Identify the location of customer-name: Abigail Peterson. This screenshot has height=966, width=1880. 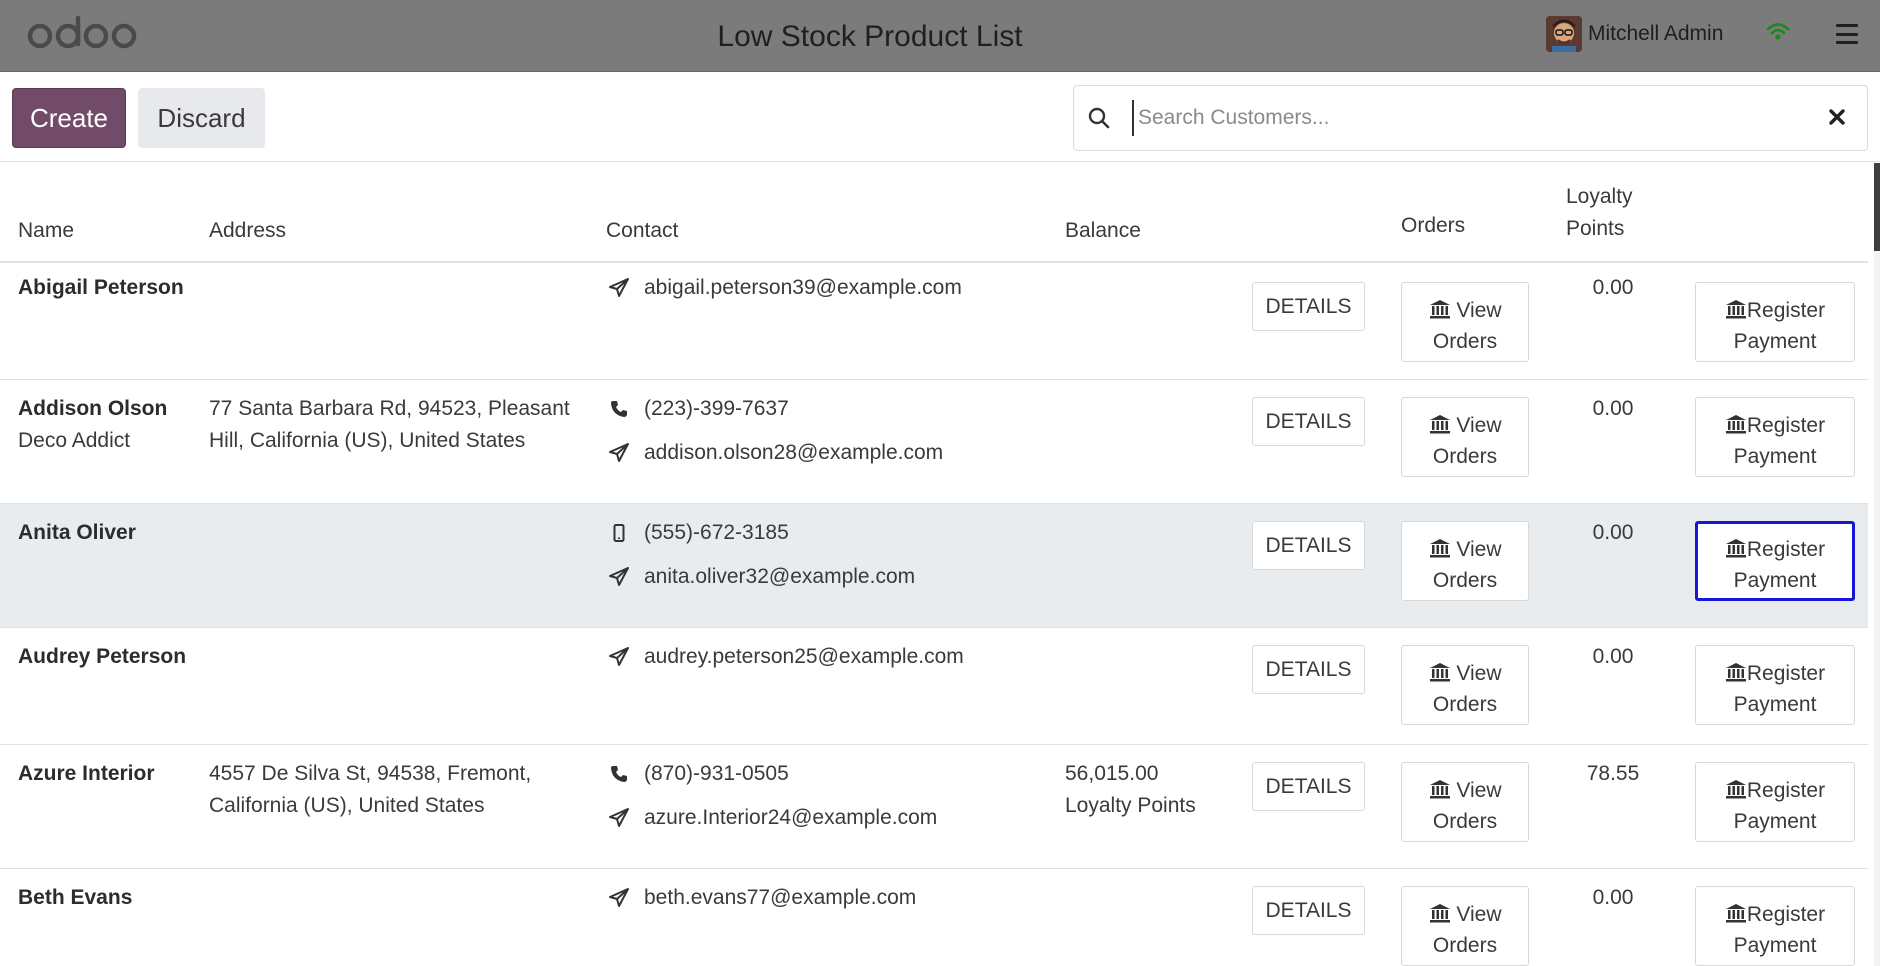
(101, 287).